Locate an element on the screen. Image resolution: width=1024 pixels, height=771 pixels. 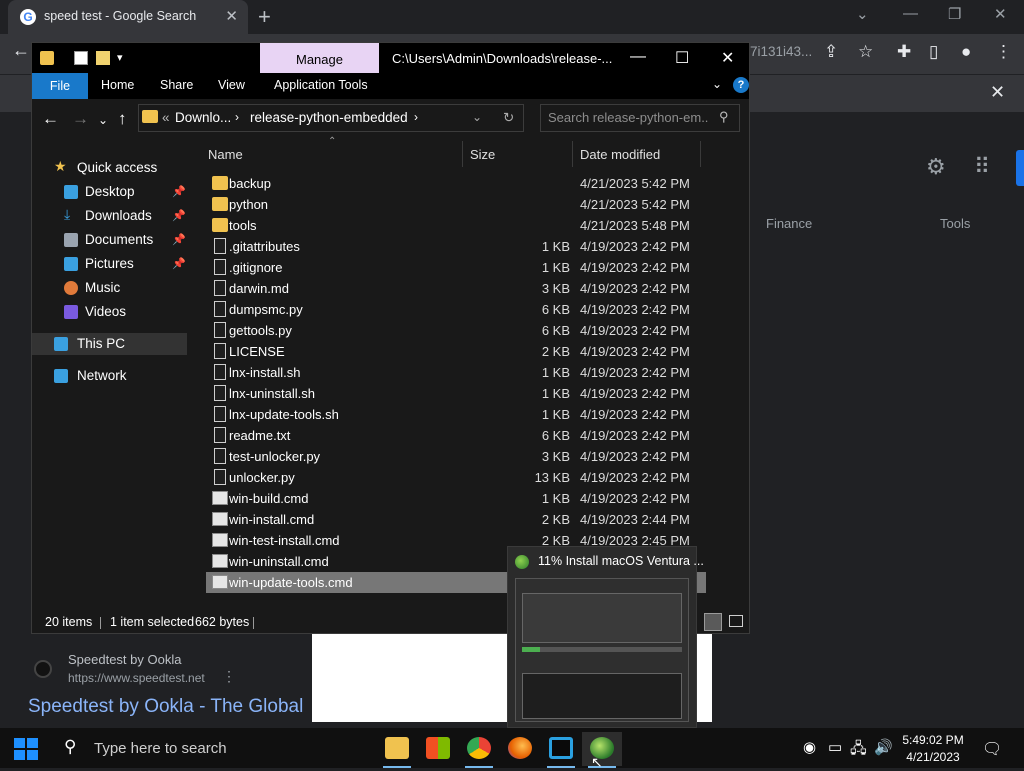
file-row: win-install.cmd 2 KB 4/19/2023 2:44 PM is located at coordinates (456, 519).